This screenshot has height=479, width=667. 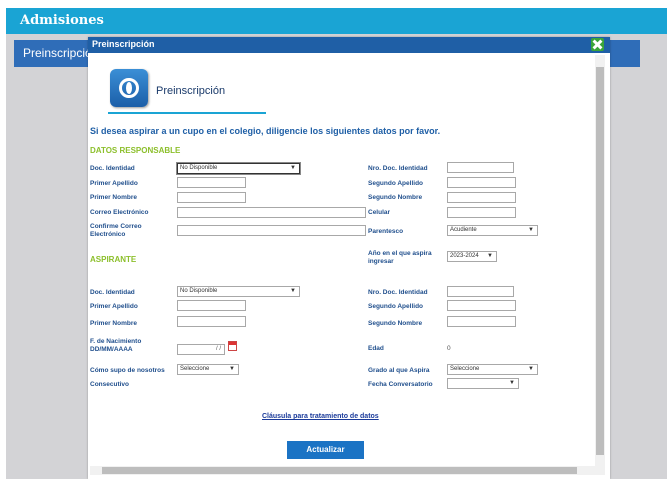 I want to click on dialog-header: Preinscripción, so click(x=349, y=45).